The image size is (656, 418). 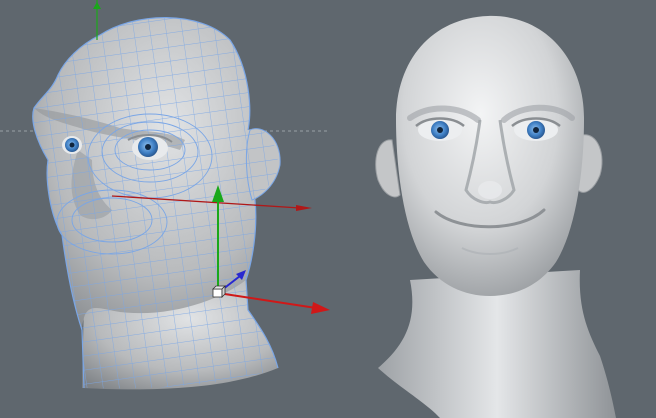 I want to click on smooth-left-ear, so click(x=388, y=168).